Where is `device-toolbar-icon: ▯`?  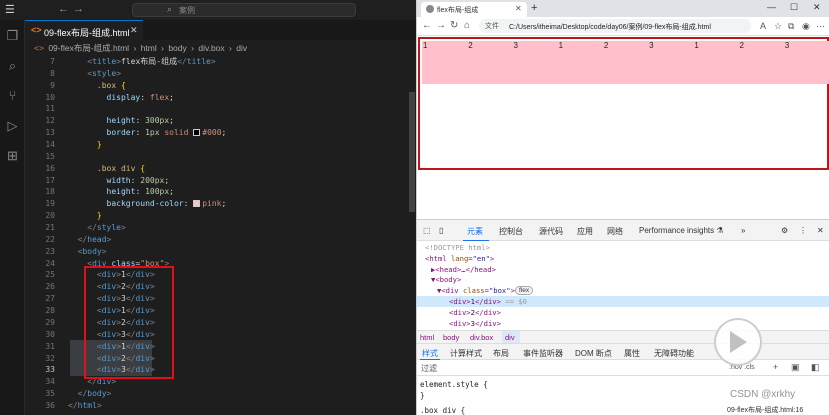 device-toolbar-icon: ▯ is located at coordinates (441, 230).